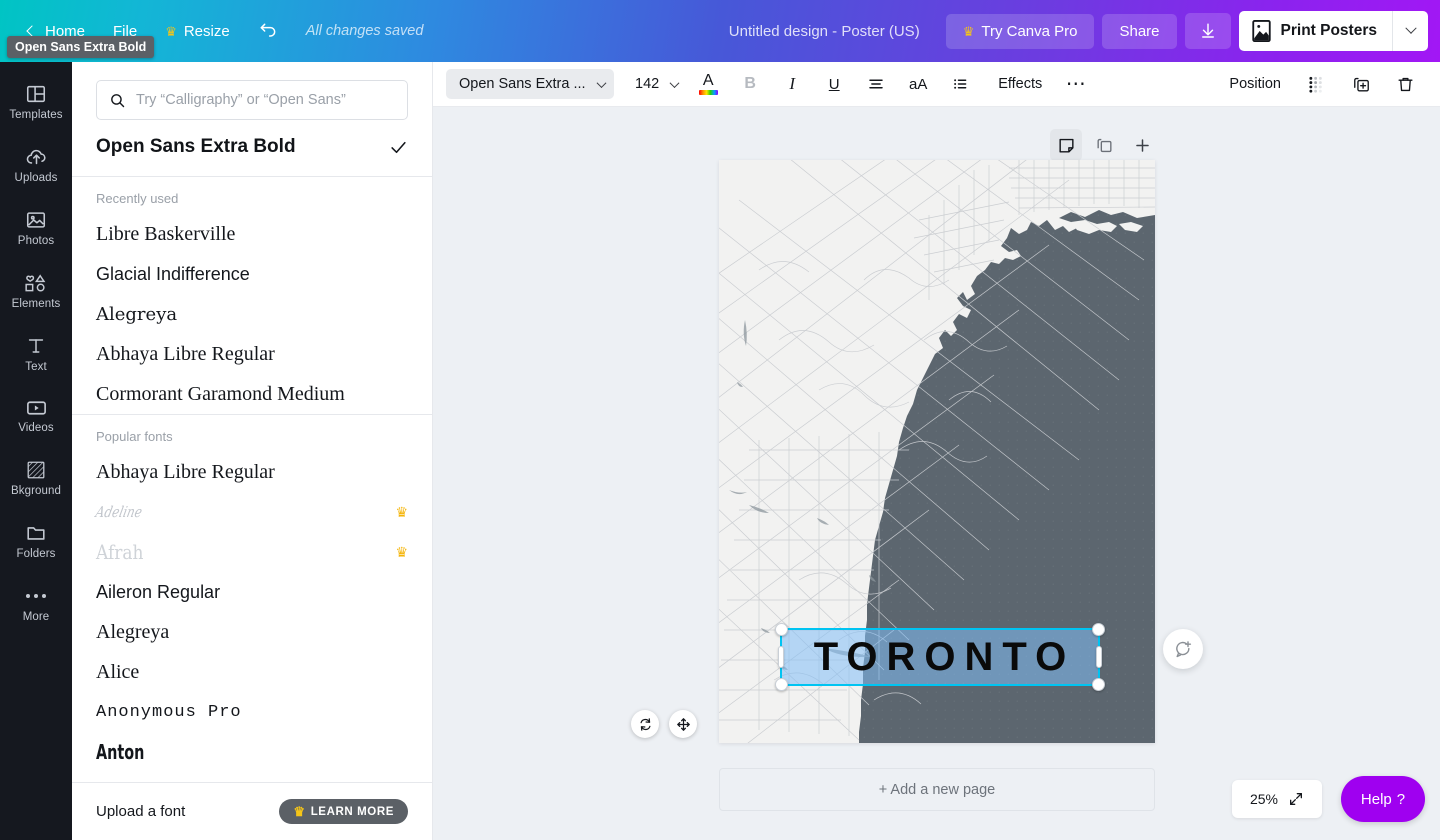 This screenshot has width=1440, height=840. Describe the element at coordinates (134, 436) in the screenshot. I see `popular-fonts-label: Popular fonts` at that location.